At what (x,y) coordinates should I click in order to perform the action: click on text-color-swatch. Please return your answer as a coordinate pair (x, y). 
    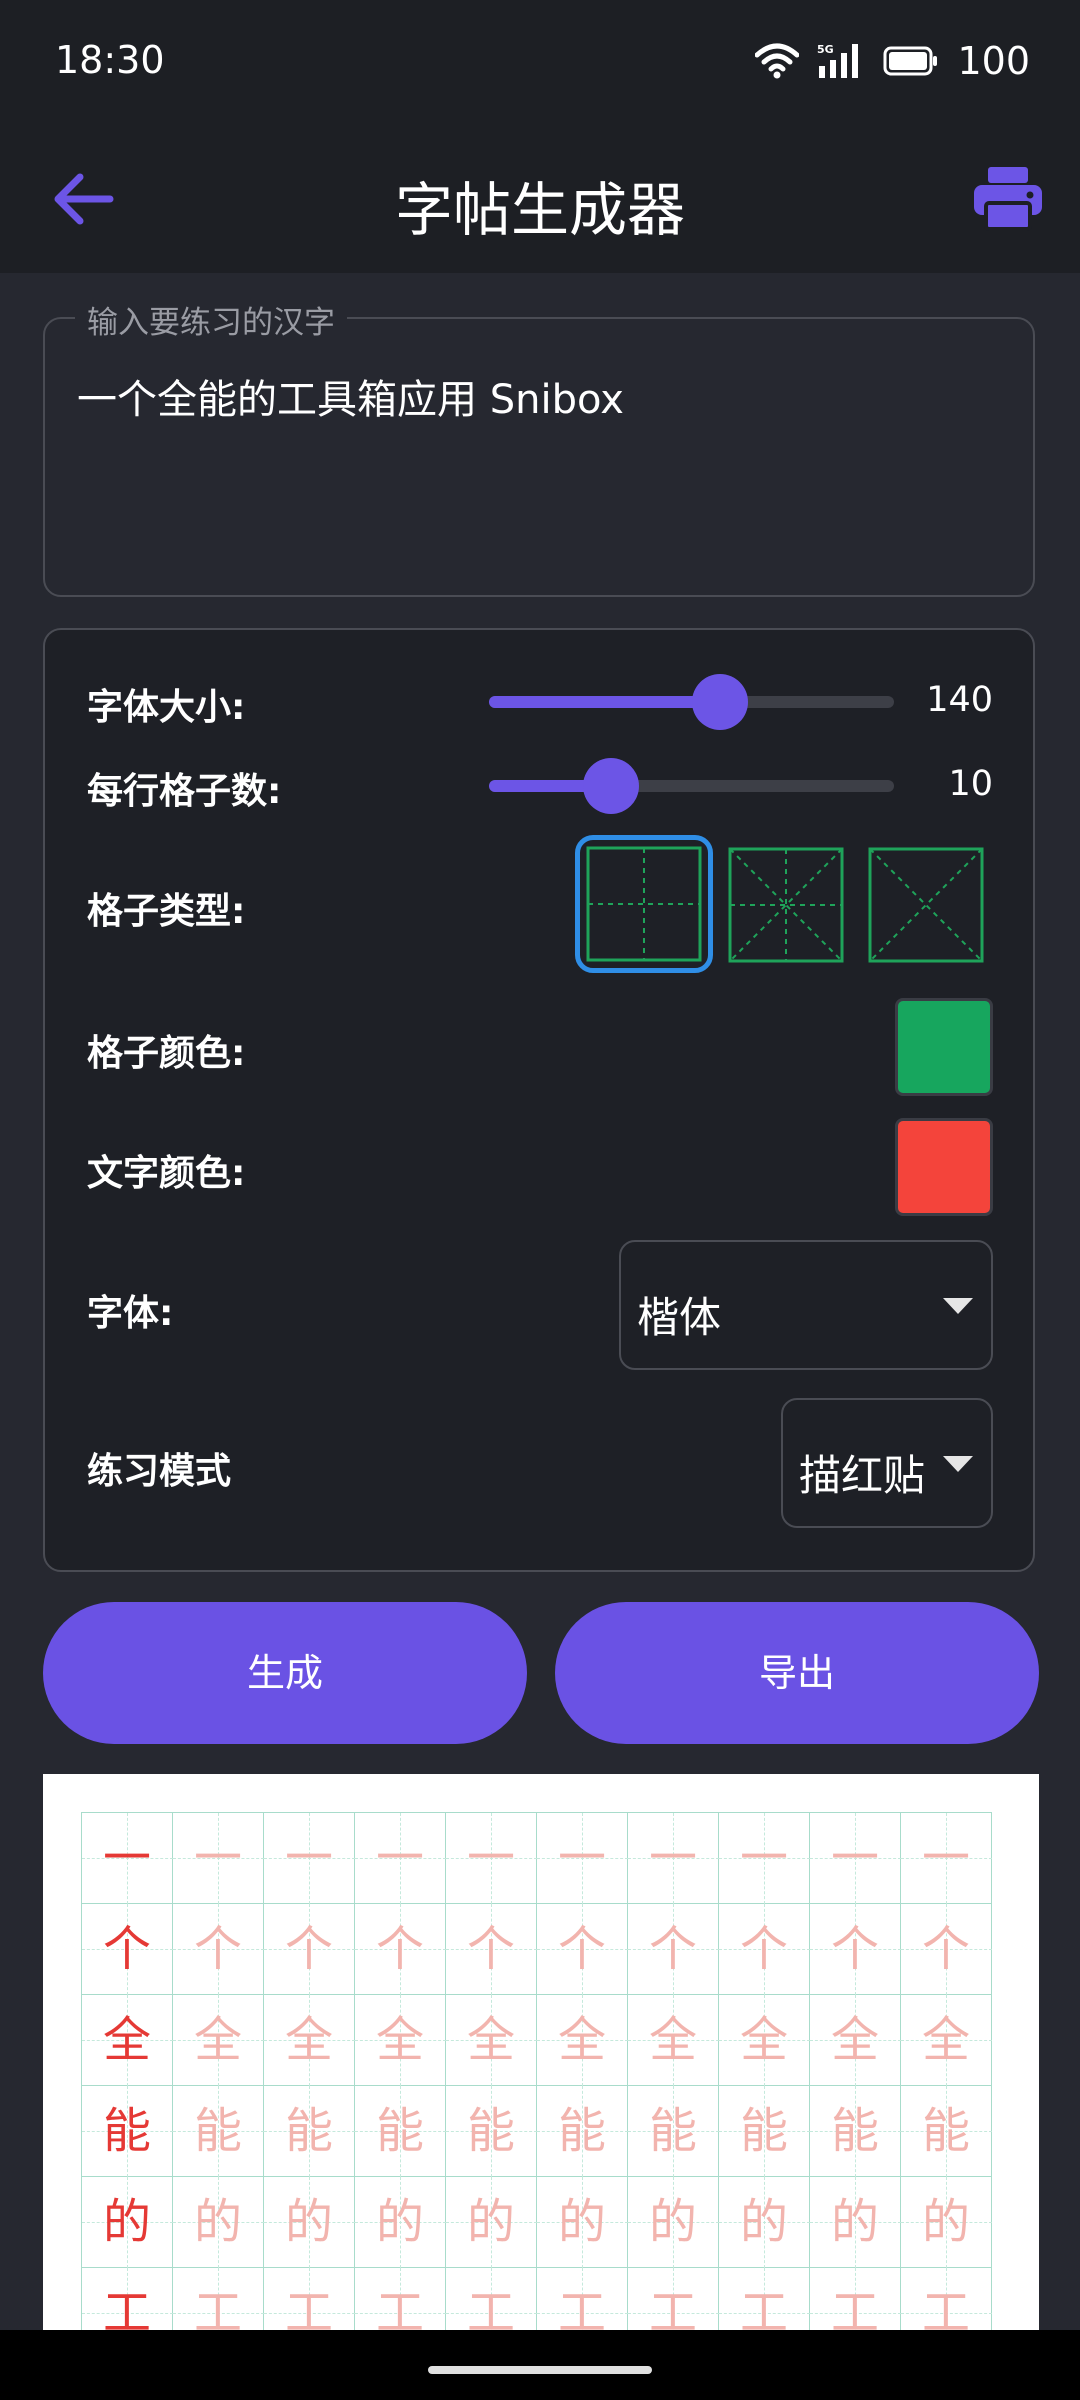
    Looking at the image, I should click on (944, 1167).